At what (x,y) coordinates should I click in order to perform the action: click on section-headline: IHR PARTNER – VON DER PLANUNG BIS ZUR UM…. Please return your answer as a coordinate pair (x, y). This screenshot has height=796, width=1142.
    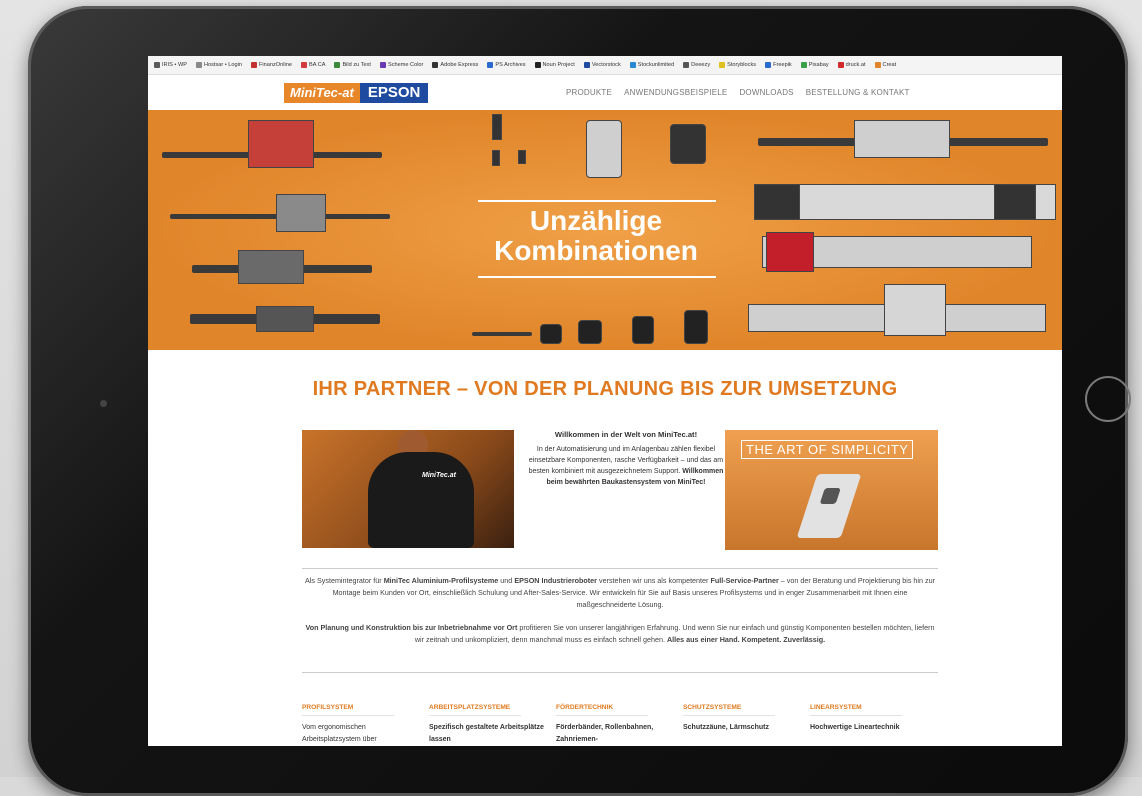
    Looking at the image, I should click on (605, 389).